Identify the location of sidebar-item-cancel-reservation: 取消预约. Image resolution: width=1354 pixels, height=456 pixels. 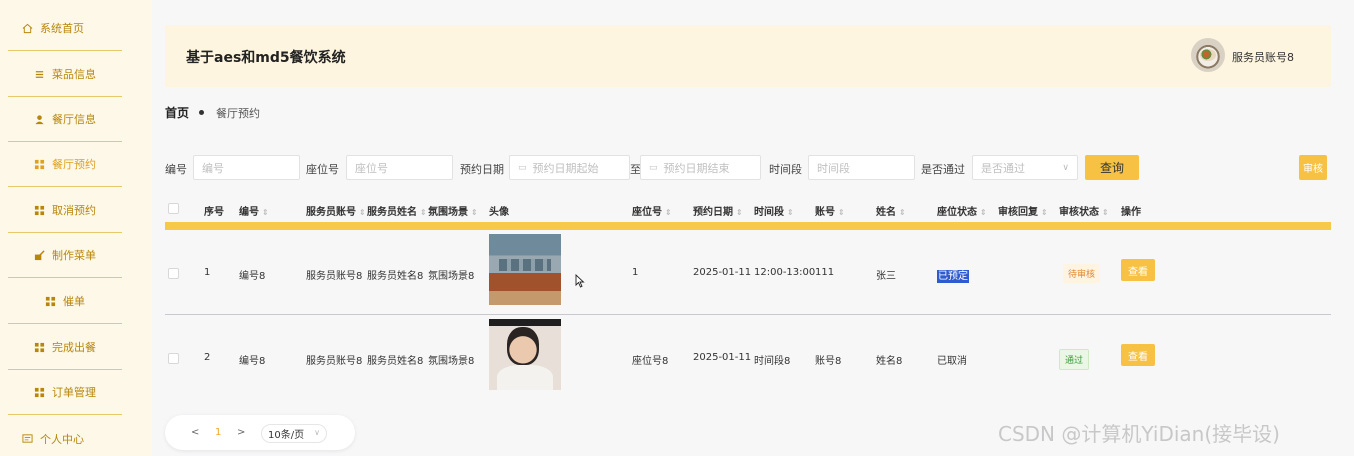
(65, 210).